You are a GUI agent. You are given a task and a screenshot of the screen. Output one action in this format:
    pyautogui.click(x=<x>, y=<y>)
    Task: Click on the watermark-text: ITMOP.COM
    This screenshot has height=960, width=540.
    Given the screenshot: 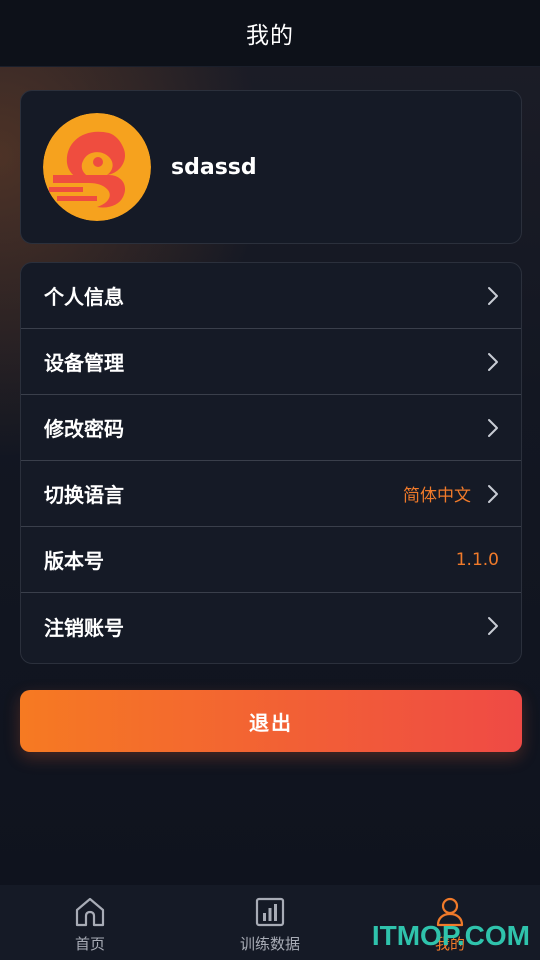 What is the action you would take?
    pyautogui.click(x=450, y=935)
    